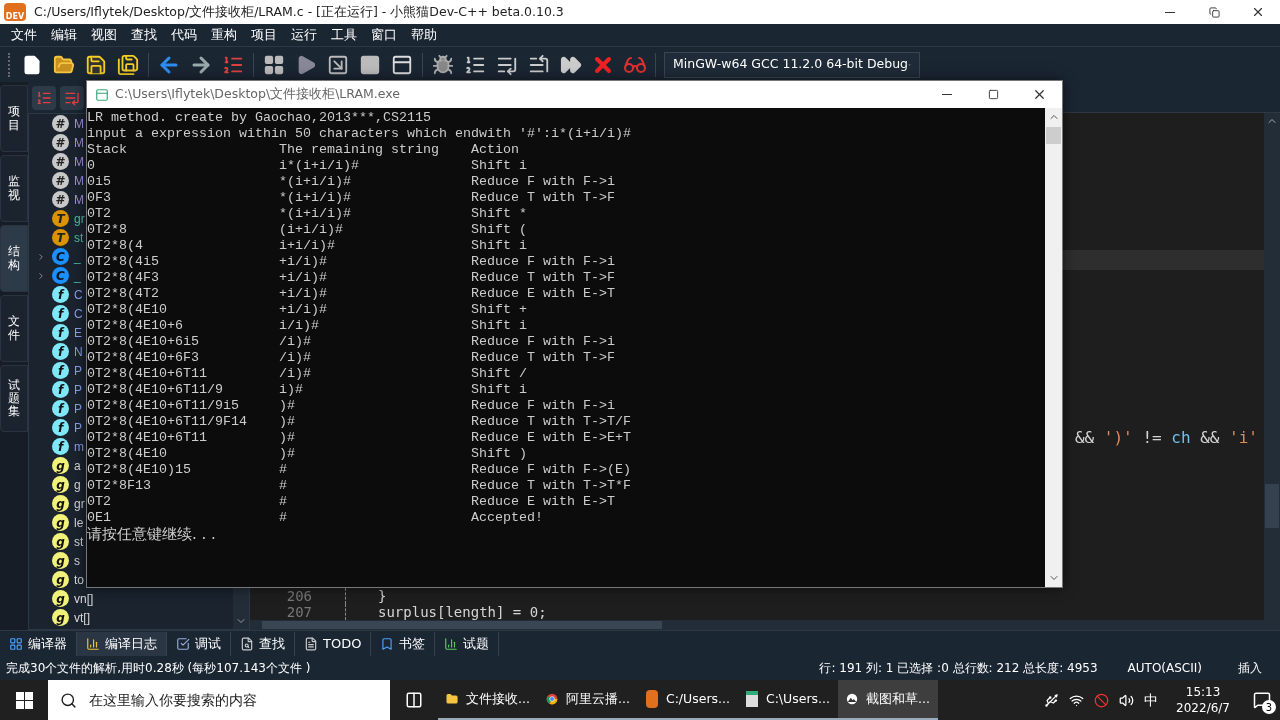  What do you see at coordinates (122, 643) in the screenshot?
I see `panel-tab: 编译日志` at bounding box center [122, 643].